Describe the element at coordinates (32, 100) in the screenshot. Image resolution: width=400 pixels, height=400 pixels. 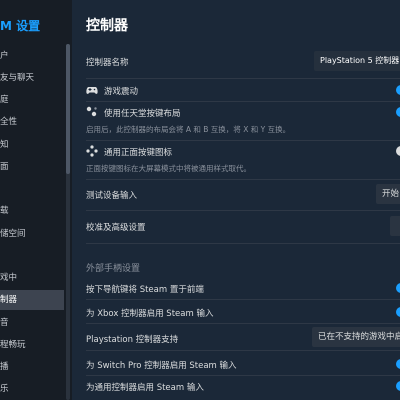
I see `sidebar-item: 庭` at that location.